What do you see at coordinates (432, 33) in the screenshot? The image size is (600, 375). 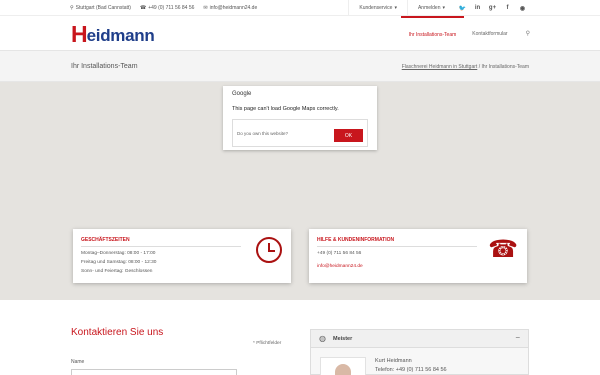 I see `nav-installations-team: Ihr Installations-Team` at bounding box center [432, 33].